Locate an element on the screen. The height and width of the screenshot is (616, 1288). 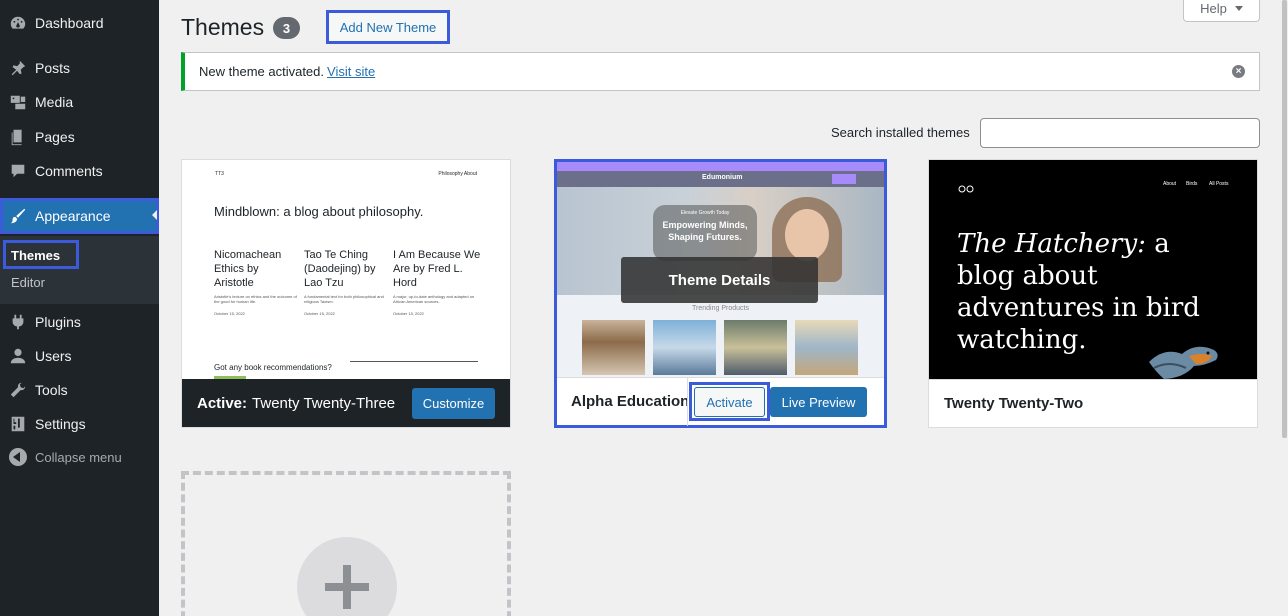
footer-divider is located at coordinates (687, 402).